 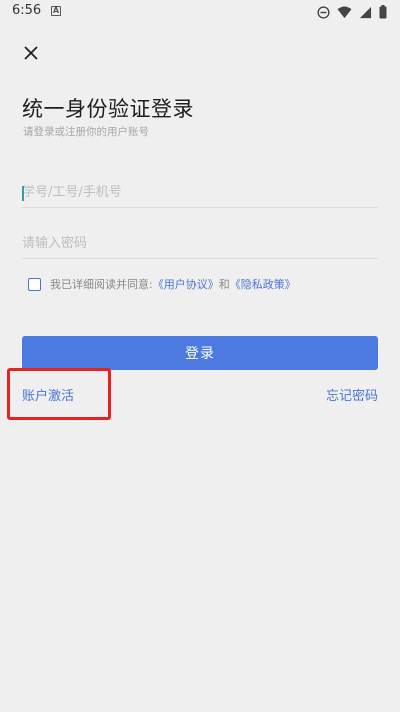 What do you see at coordinates (27, 10) in the screenshot?
I see `status-time: 6:56` at bounding box center [27, 10].